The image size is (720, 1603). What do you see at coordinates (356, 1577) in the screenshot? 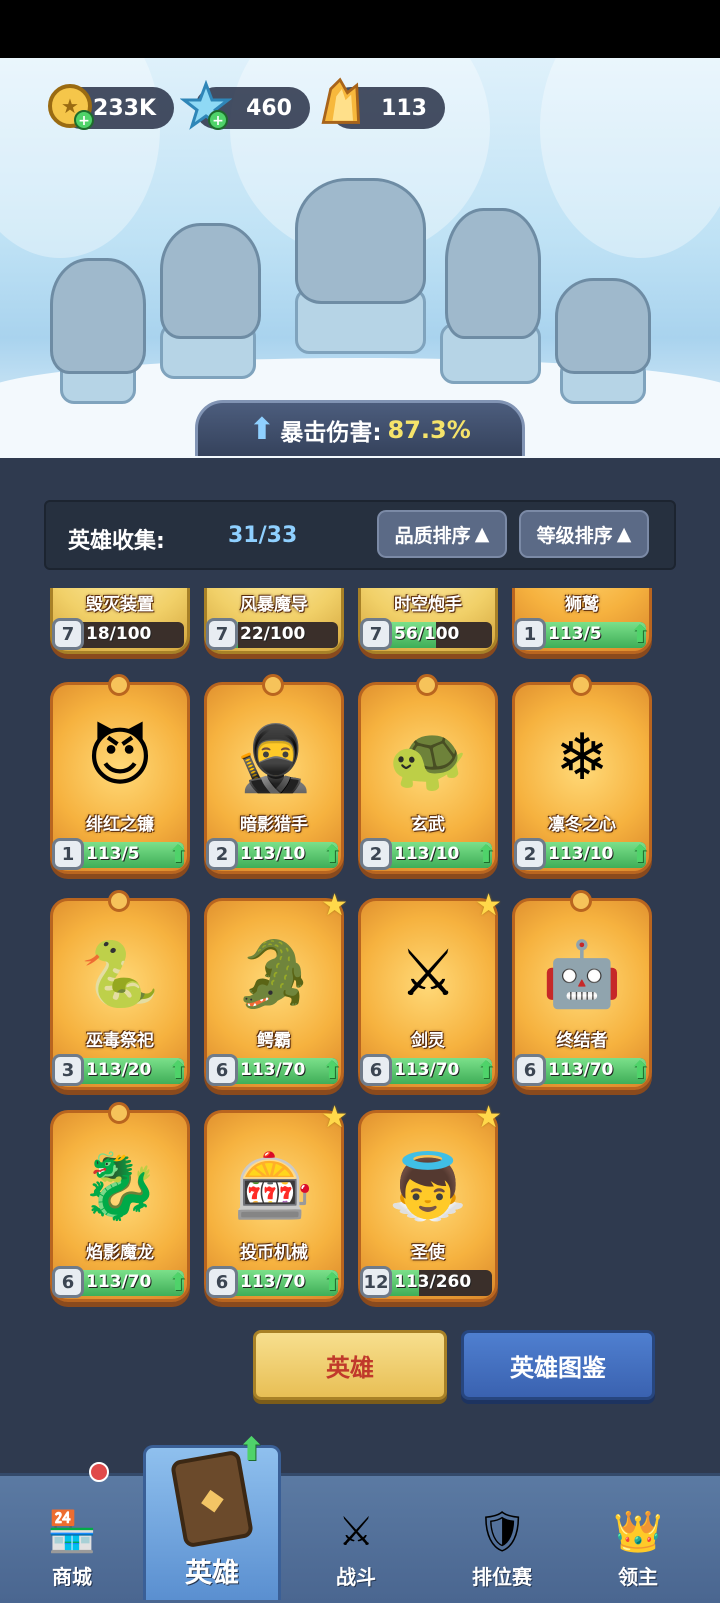
I see `nav-battle-label: 战斗` at bounding box center [356, 1577].